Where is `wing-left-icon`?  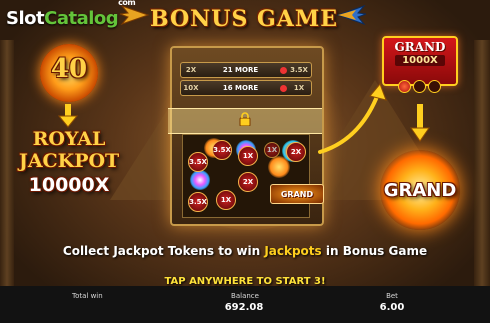
wing-left-icon is located at coordinates (134, 15).